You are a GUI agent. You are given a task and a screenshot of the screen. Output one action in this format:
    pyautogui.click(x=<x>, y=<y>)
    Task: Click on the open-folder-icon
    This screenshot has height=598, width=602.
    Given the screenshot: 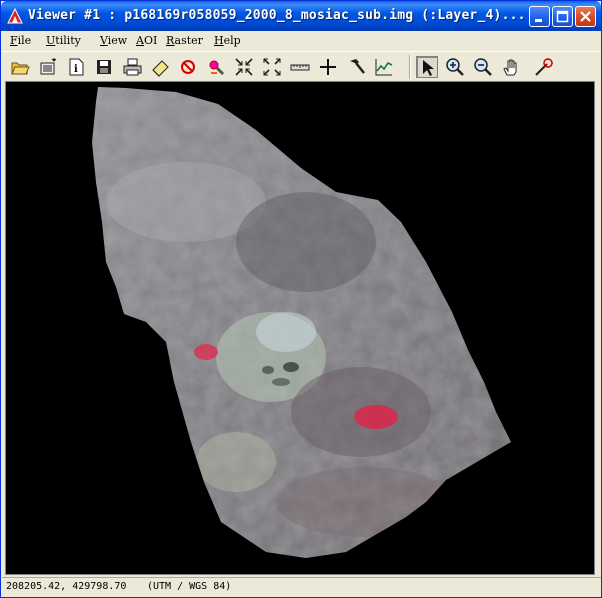 What is the action you would take?
    pyautogui.click(x=20, y=68)
    